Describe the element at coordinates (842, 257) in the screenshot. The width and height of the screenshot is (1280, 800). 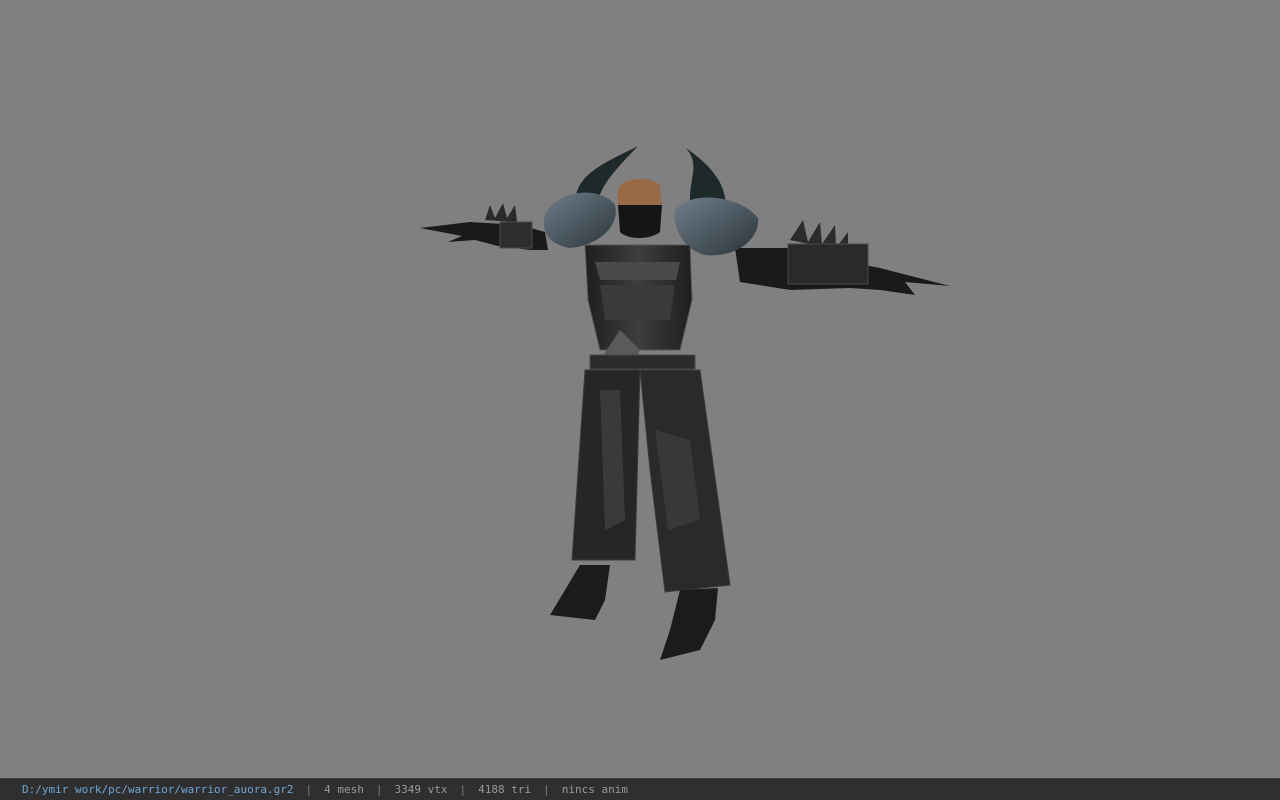
I see `right-arm` at that location.